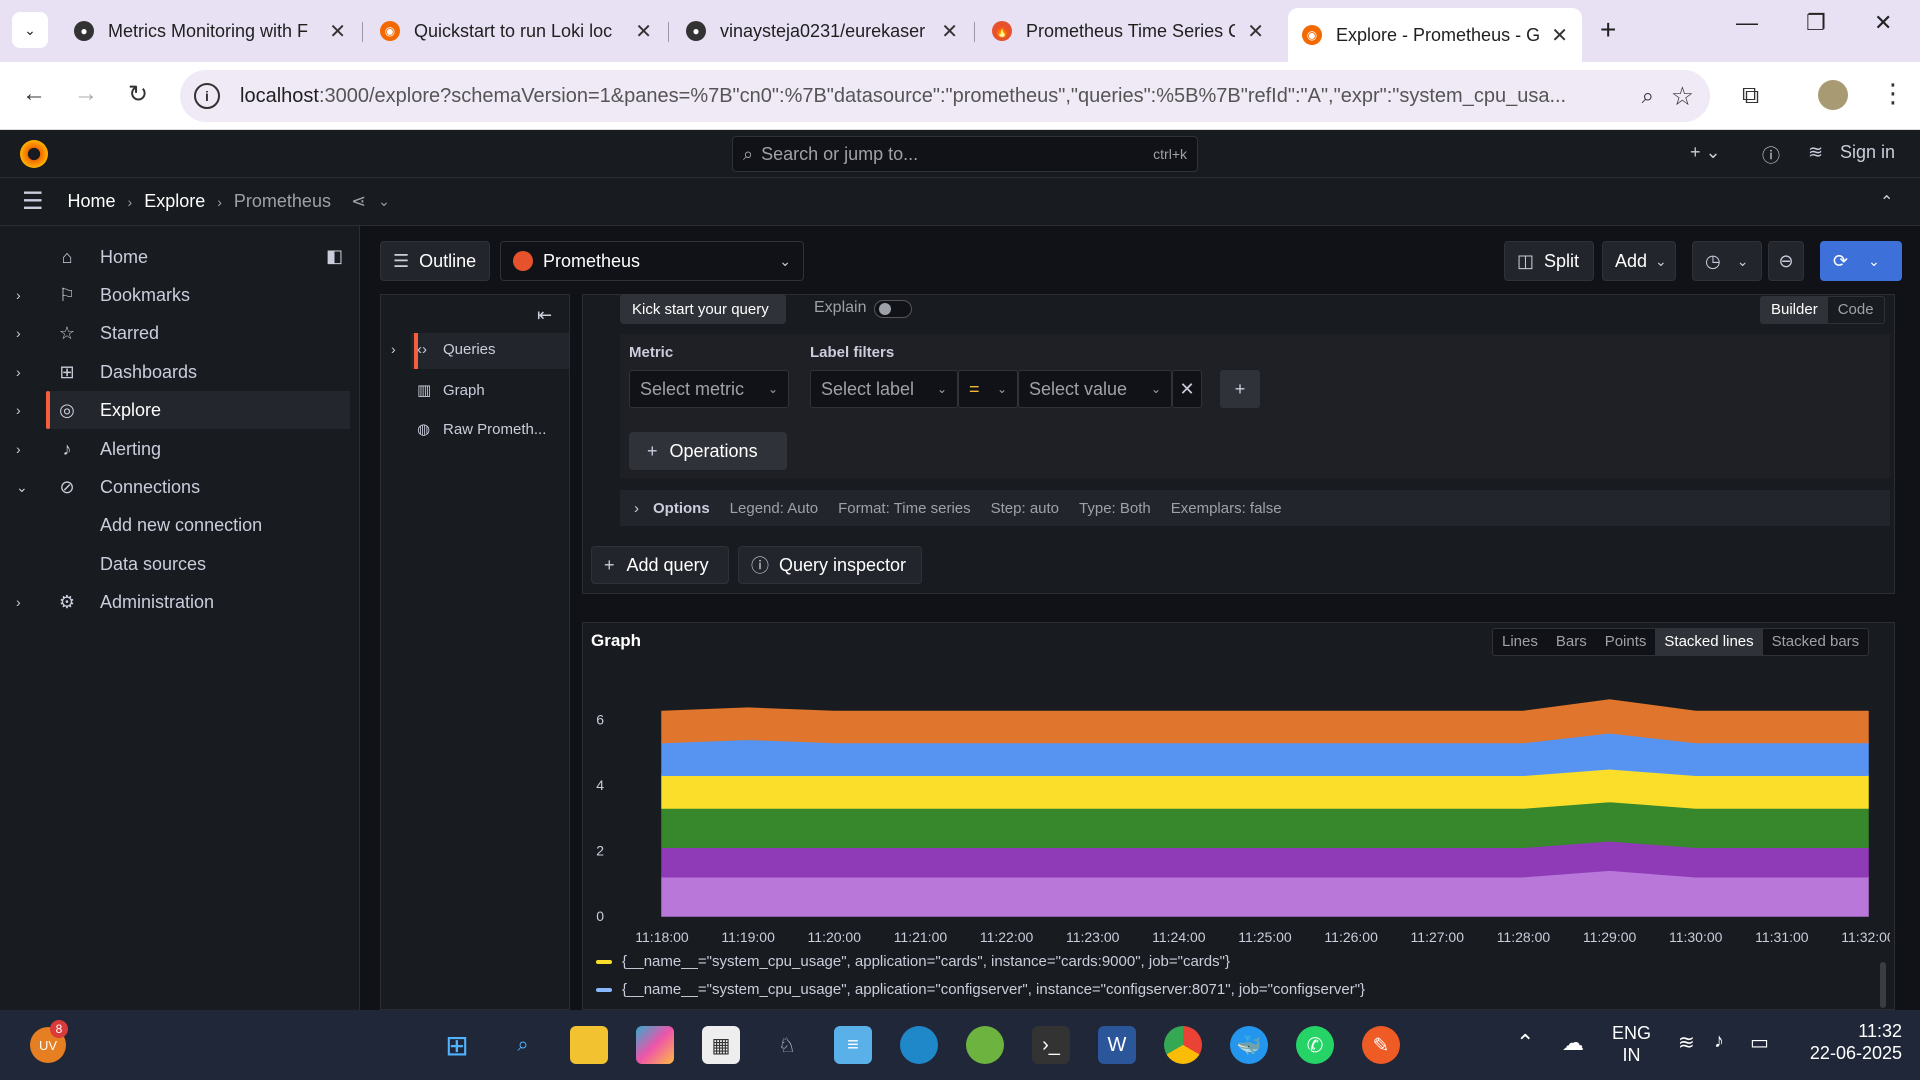 Image resolution: width=1920 pixels, height=1080 pixels. Describe the element at coordinates (174, 201) in the screenshot. I see `breadcrumb-explore: Explore` at that location.